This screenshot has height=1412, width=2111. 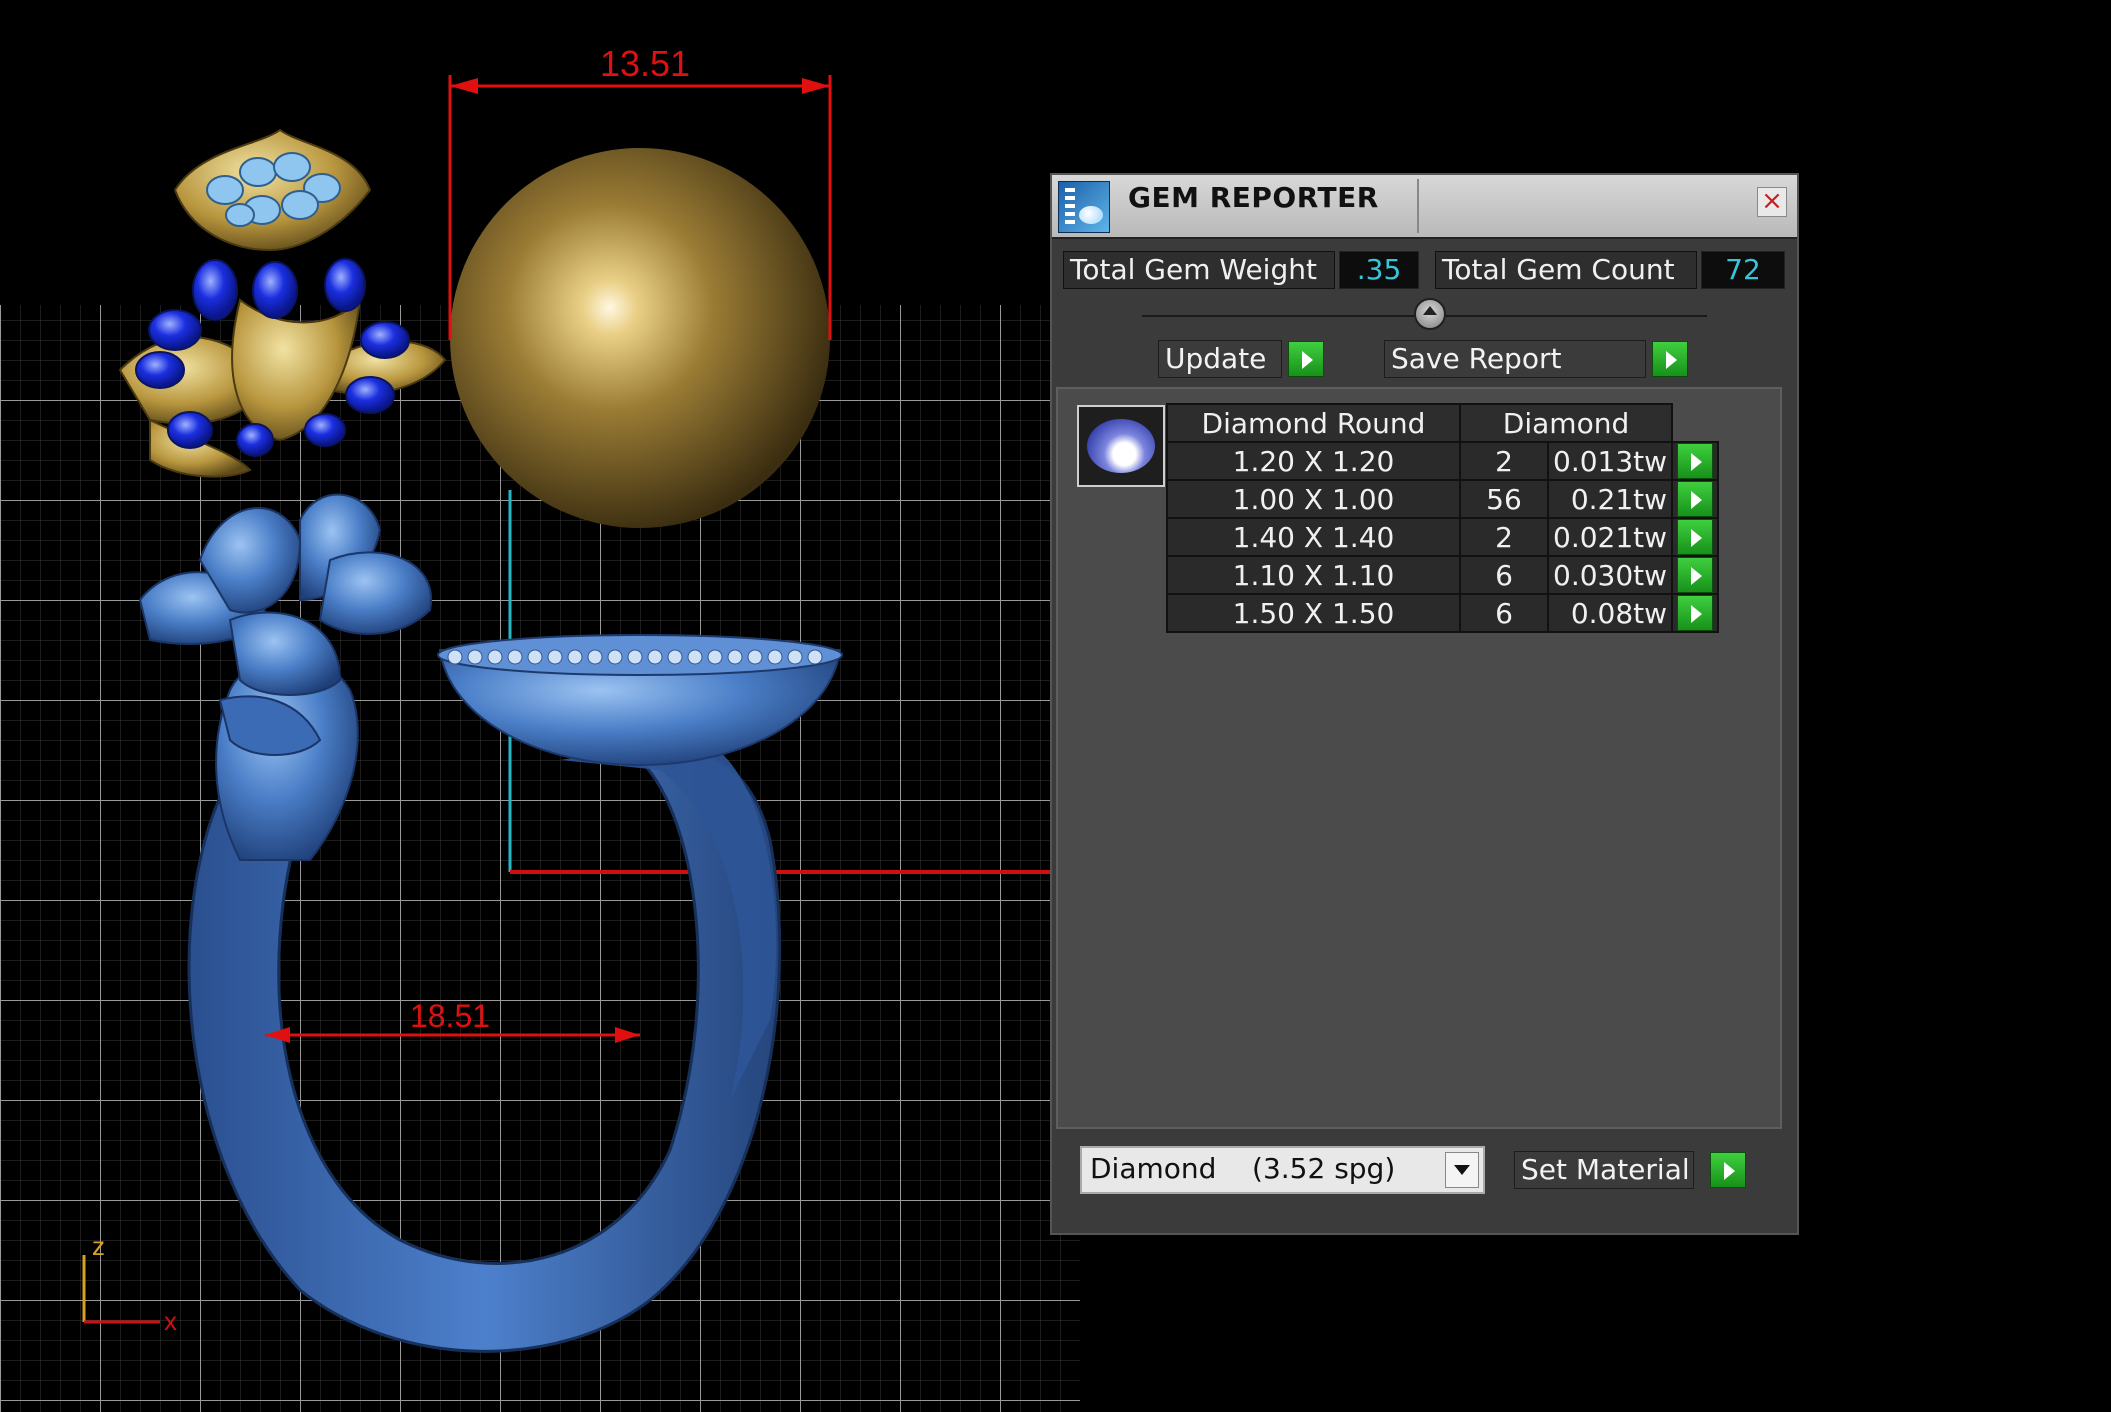 I want to click on row-weight: 0.21tw, so click(x=1610, y=499).